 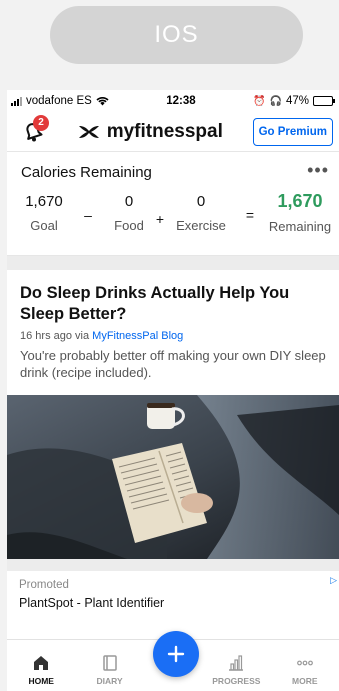 I want to click on remaining-label: Remaining, so click(x=300, y=226).